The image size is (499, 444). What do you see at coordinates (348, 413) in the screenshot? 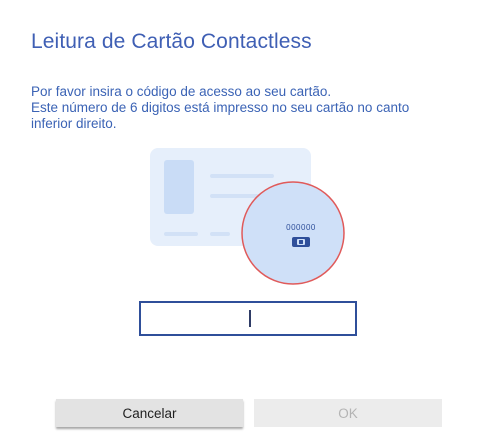
I see `ok-button: OK` at bounding box center [348, 413].